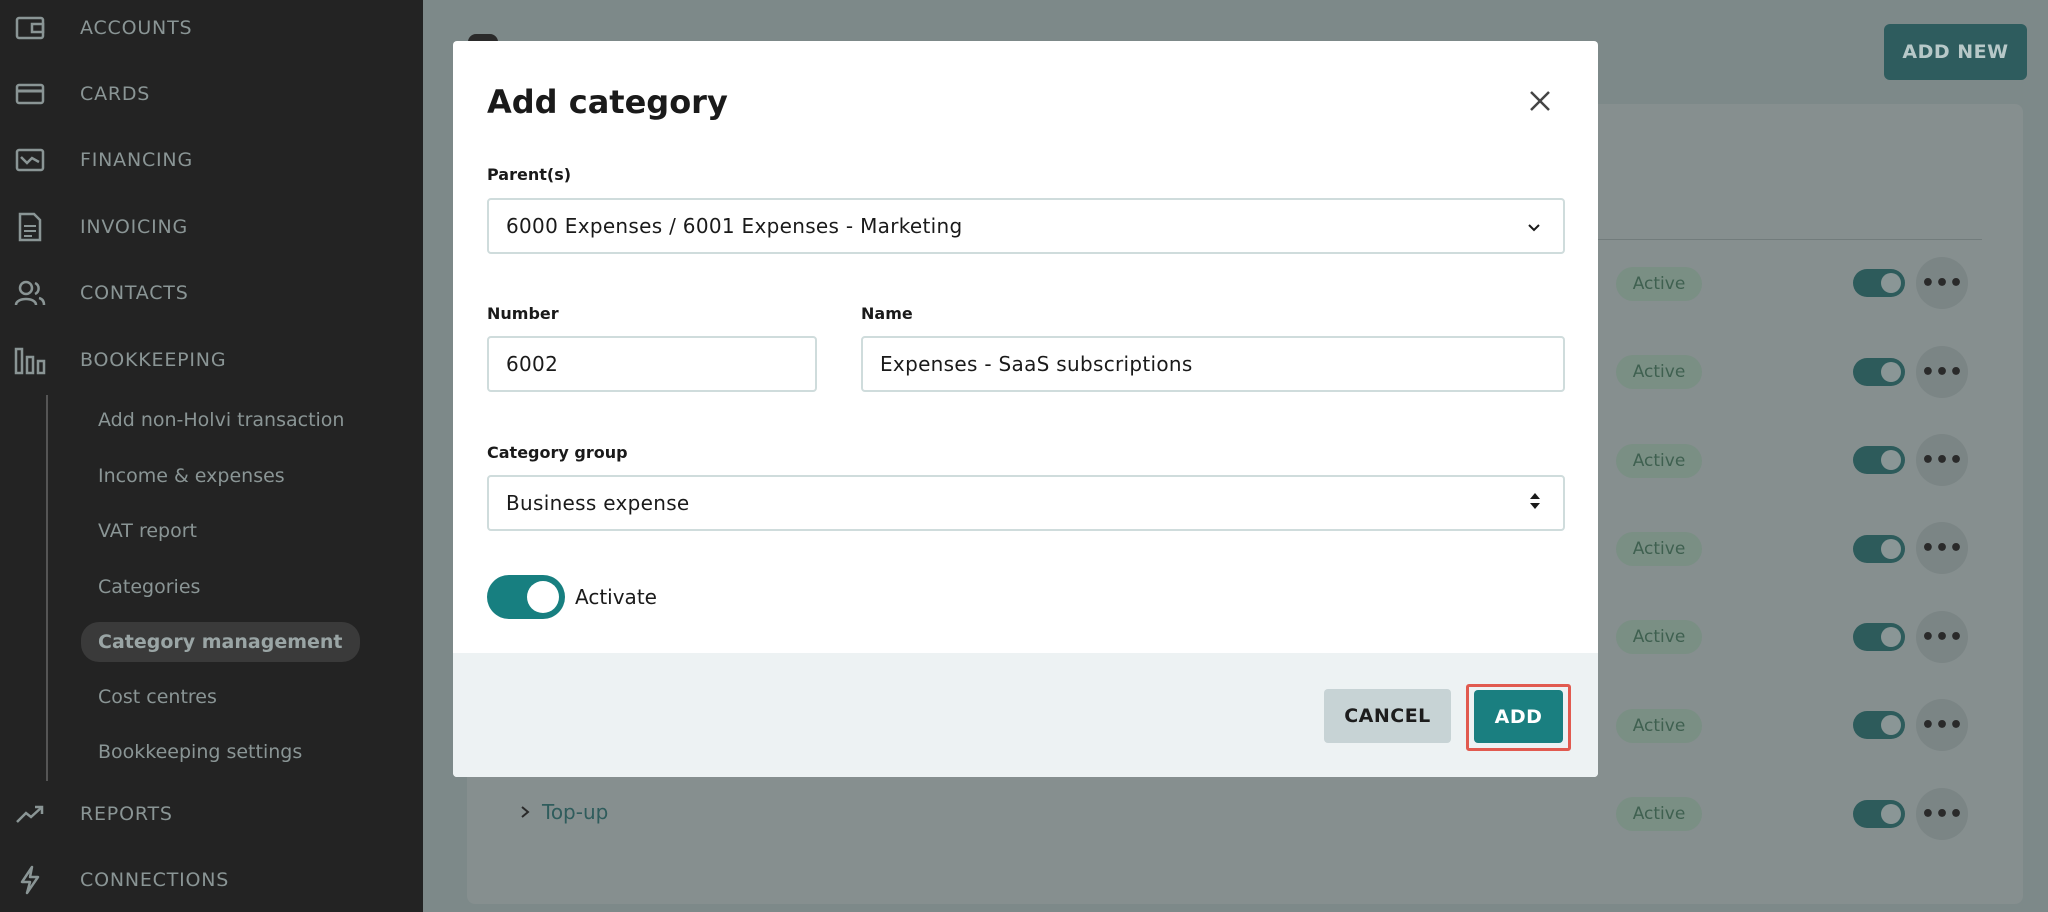 The image size is (2048, 912). What do you see at coordinates (523, 313) in the screenshot?
I see `number-label: Number` at bounding box center [523, 313].